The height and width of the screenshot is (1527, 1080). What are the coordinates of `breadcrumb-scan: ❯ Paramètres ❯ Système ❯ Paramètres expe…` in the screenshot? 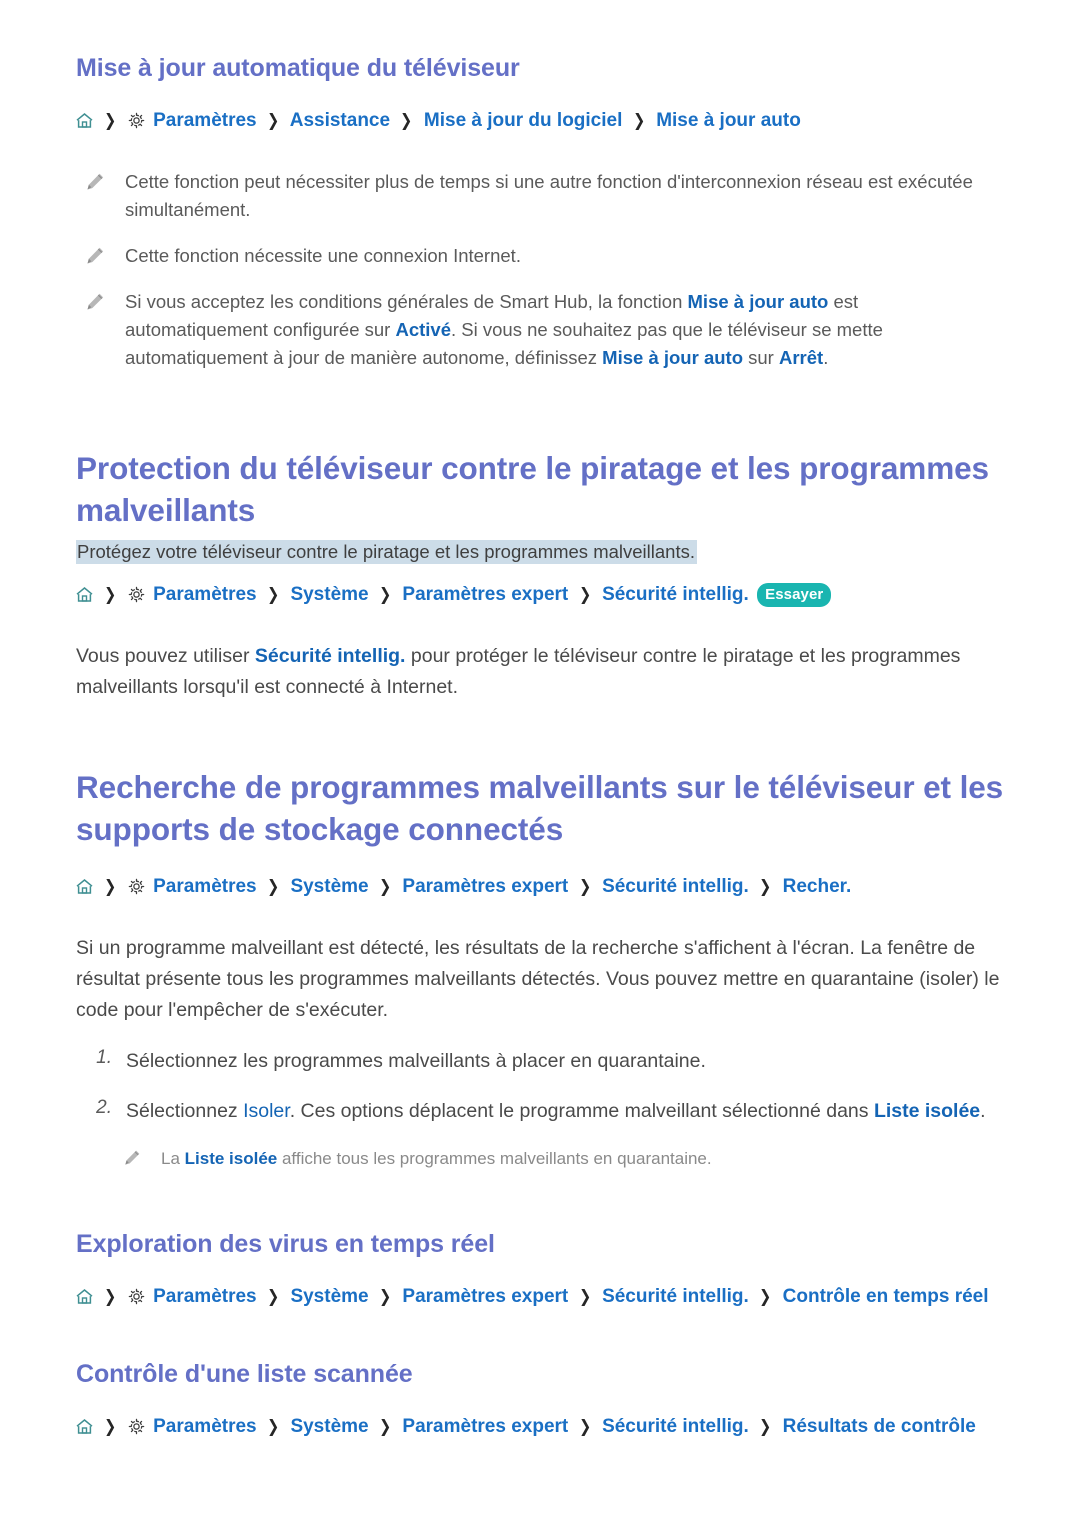 It's located at (548, 887).